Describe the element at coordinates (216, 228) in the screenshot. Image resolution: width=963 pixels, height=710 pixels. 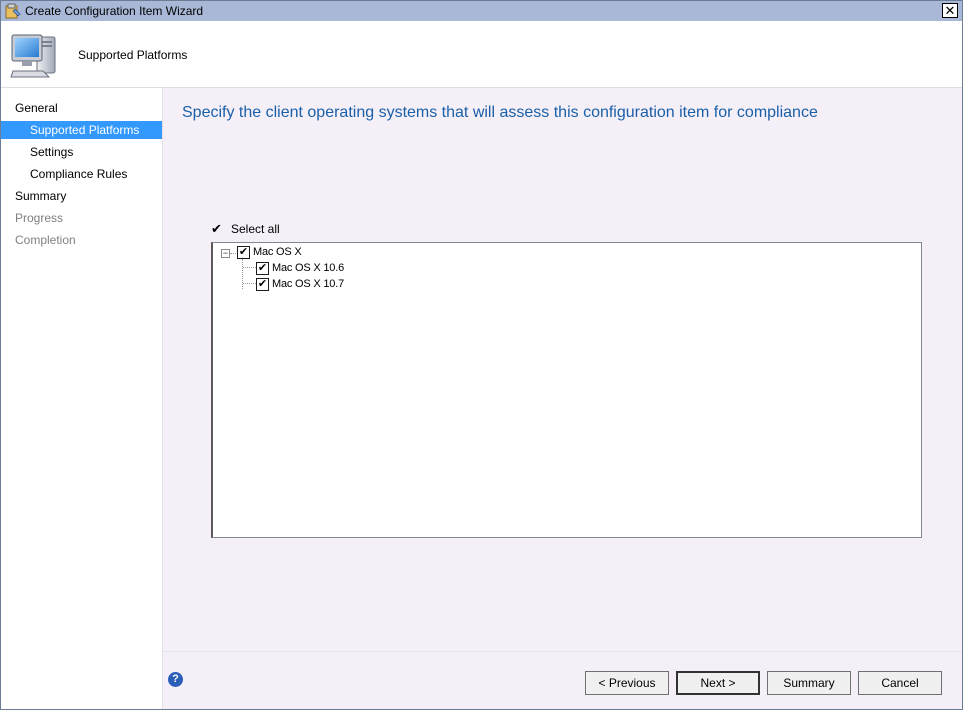
I see `check-icon: ✔` at that location.